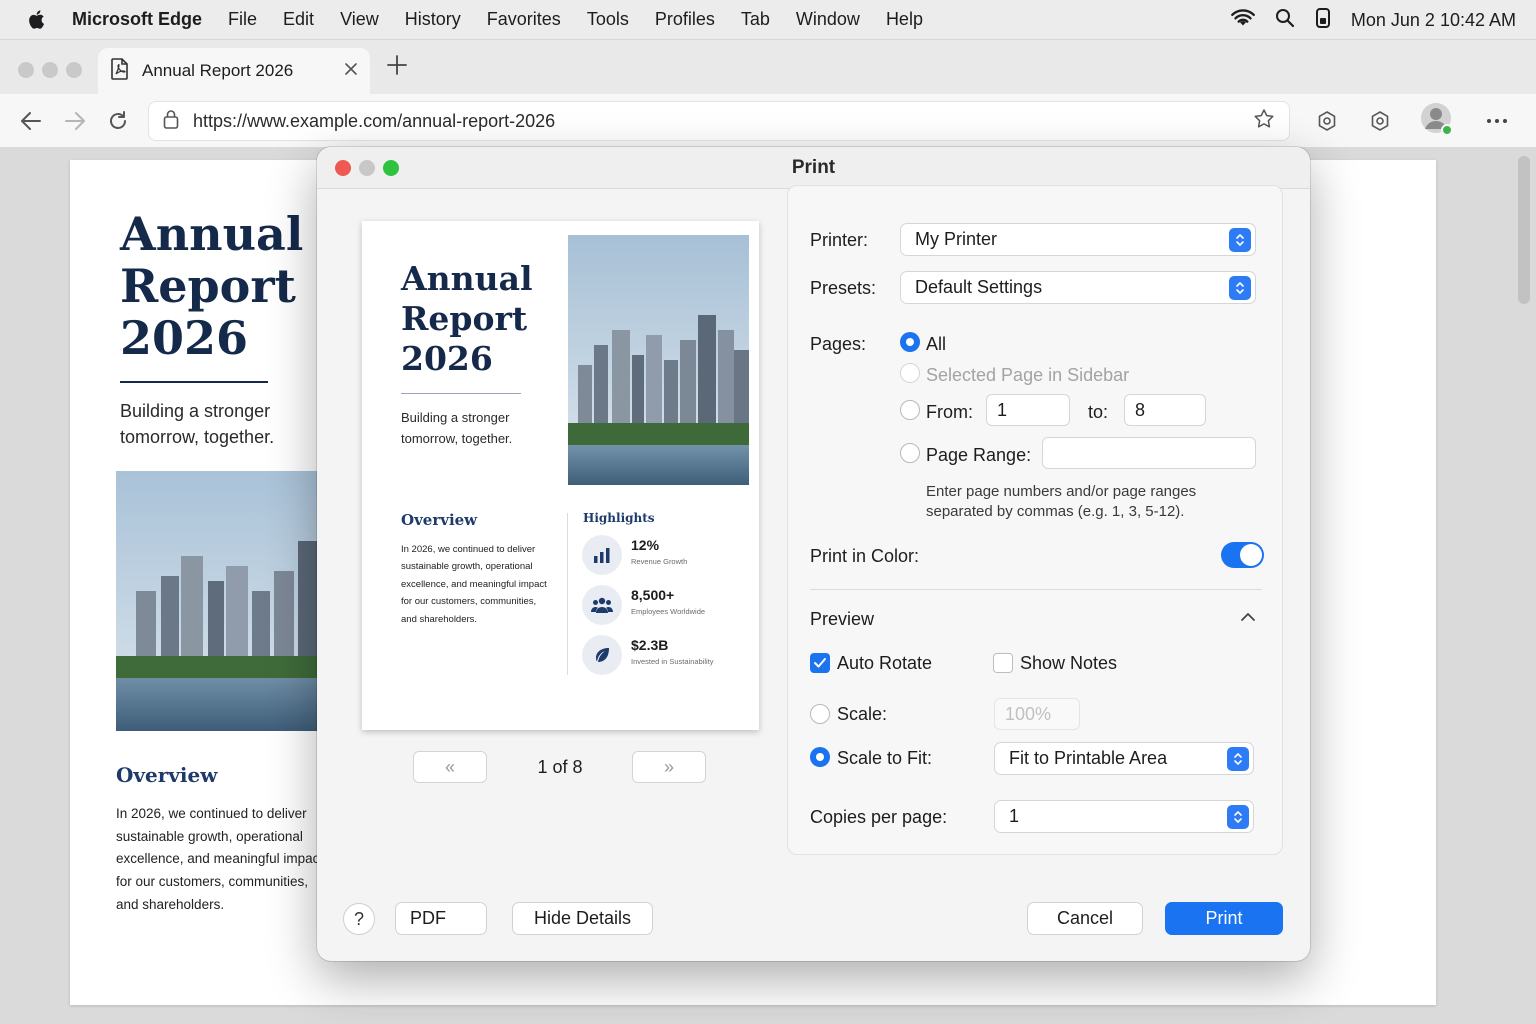  I want to click on dialog-titlebar: Print, so click(813, 168).